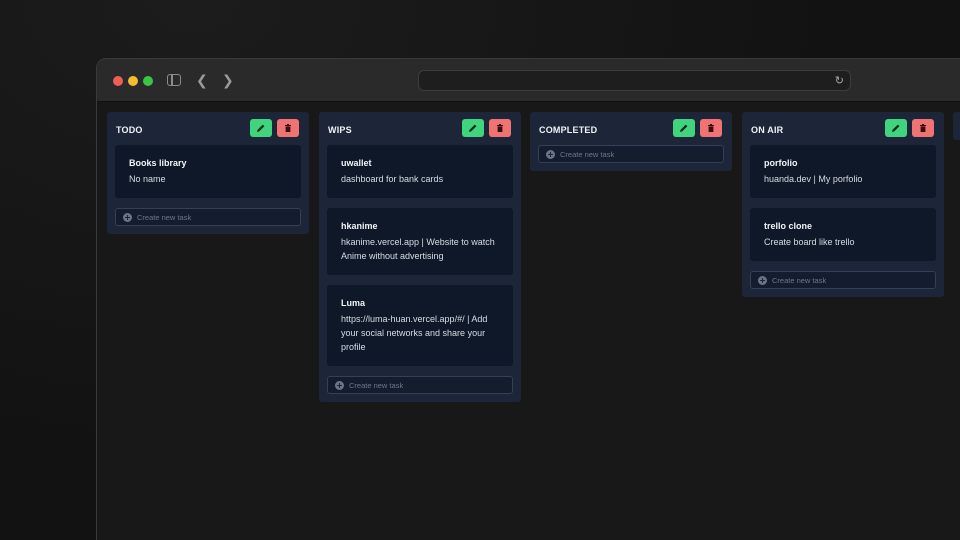 This screenshot has height=540, width=960. I want to click on task-card: uwallet dashboard for bank cards, so click(420, 171).